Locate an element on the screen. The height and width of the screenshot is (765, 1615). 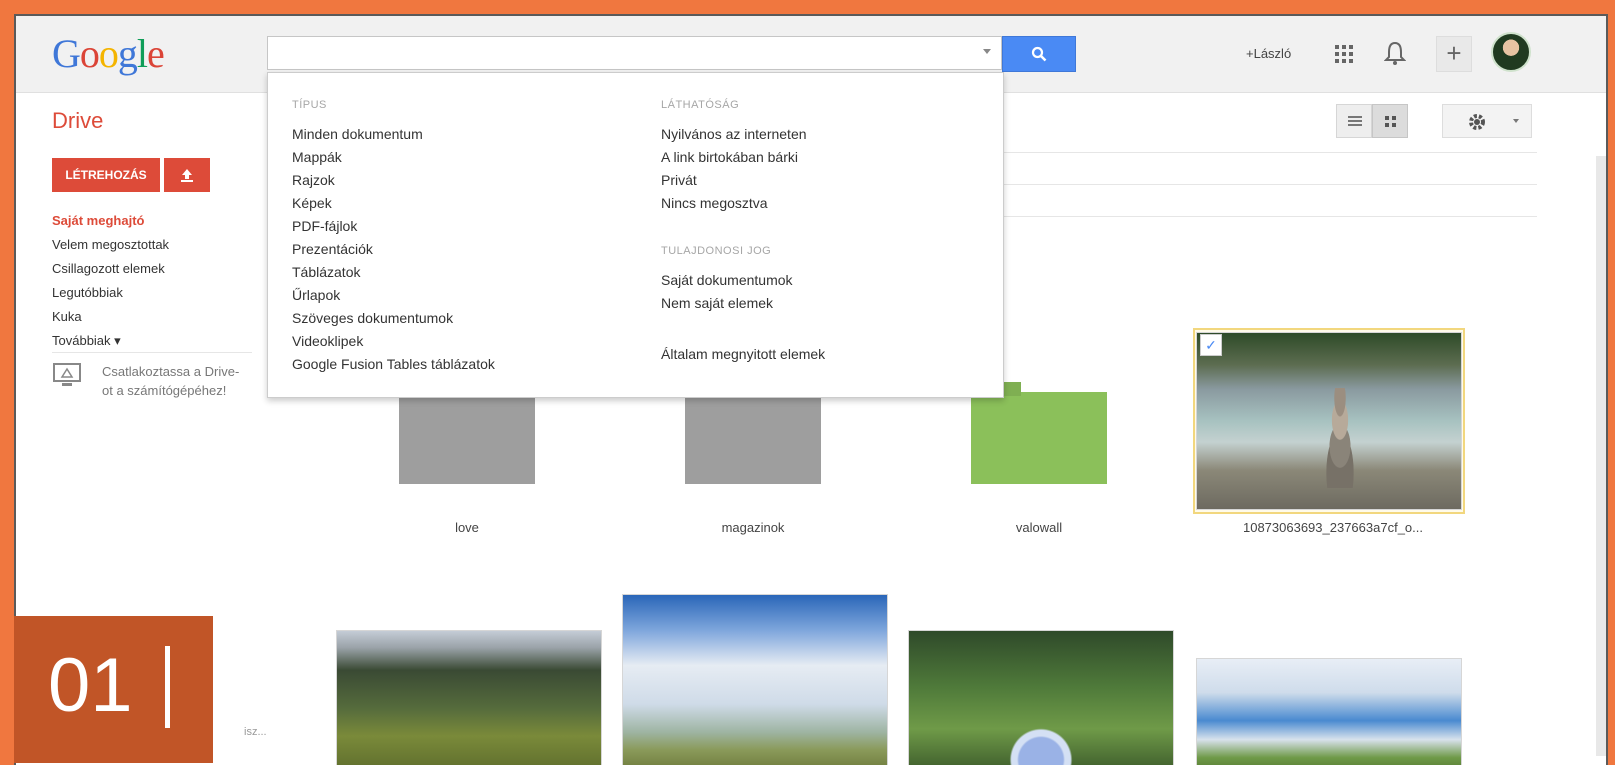
image-thumbnail-thistle is located at coordinates (1041, 697).